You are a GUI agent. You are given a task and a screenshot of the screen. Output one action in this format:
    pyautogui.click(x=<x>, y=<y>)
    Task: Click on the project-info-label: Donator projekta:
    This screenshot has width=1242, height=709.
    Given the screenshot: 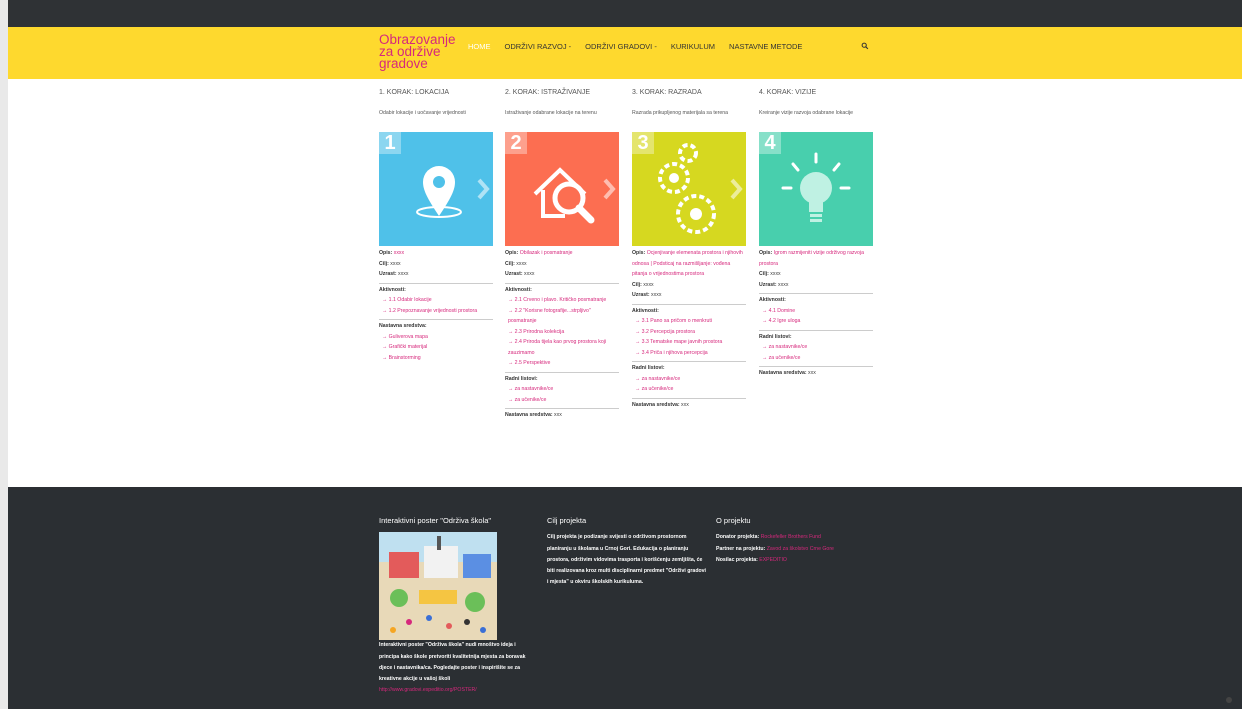 What is the action you would take?
    pyautogui.click(x=738, y=537)
    